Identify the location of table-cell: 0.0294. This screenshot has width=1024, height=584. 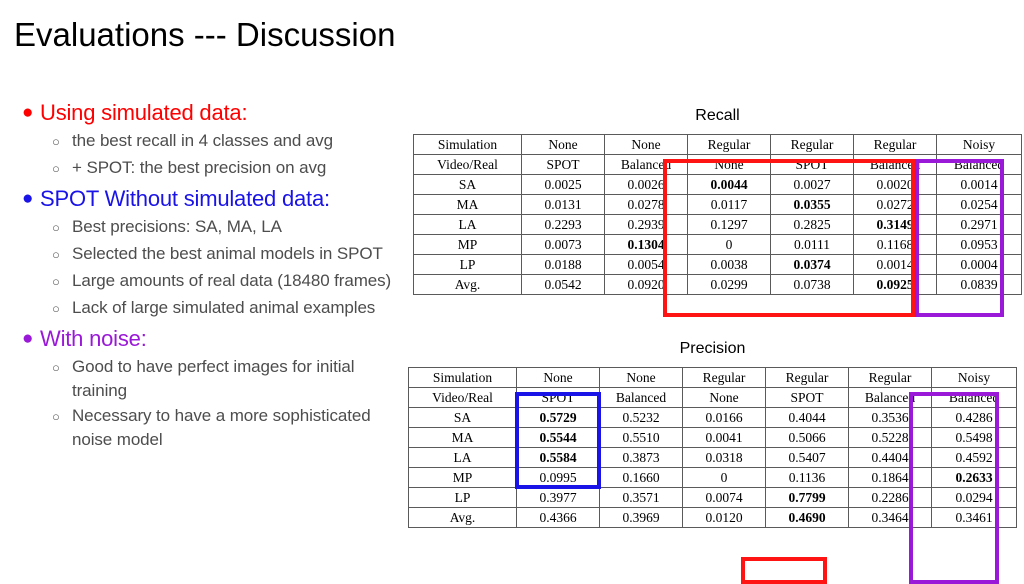
(974, 497).